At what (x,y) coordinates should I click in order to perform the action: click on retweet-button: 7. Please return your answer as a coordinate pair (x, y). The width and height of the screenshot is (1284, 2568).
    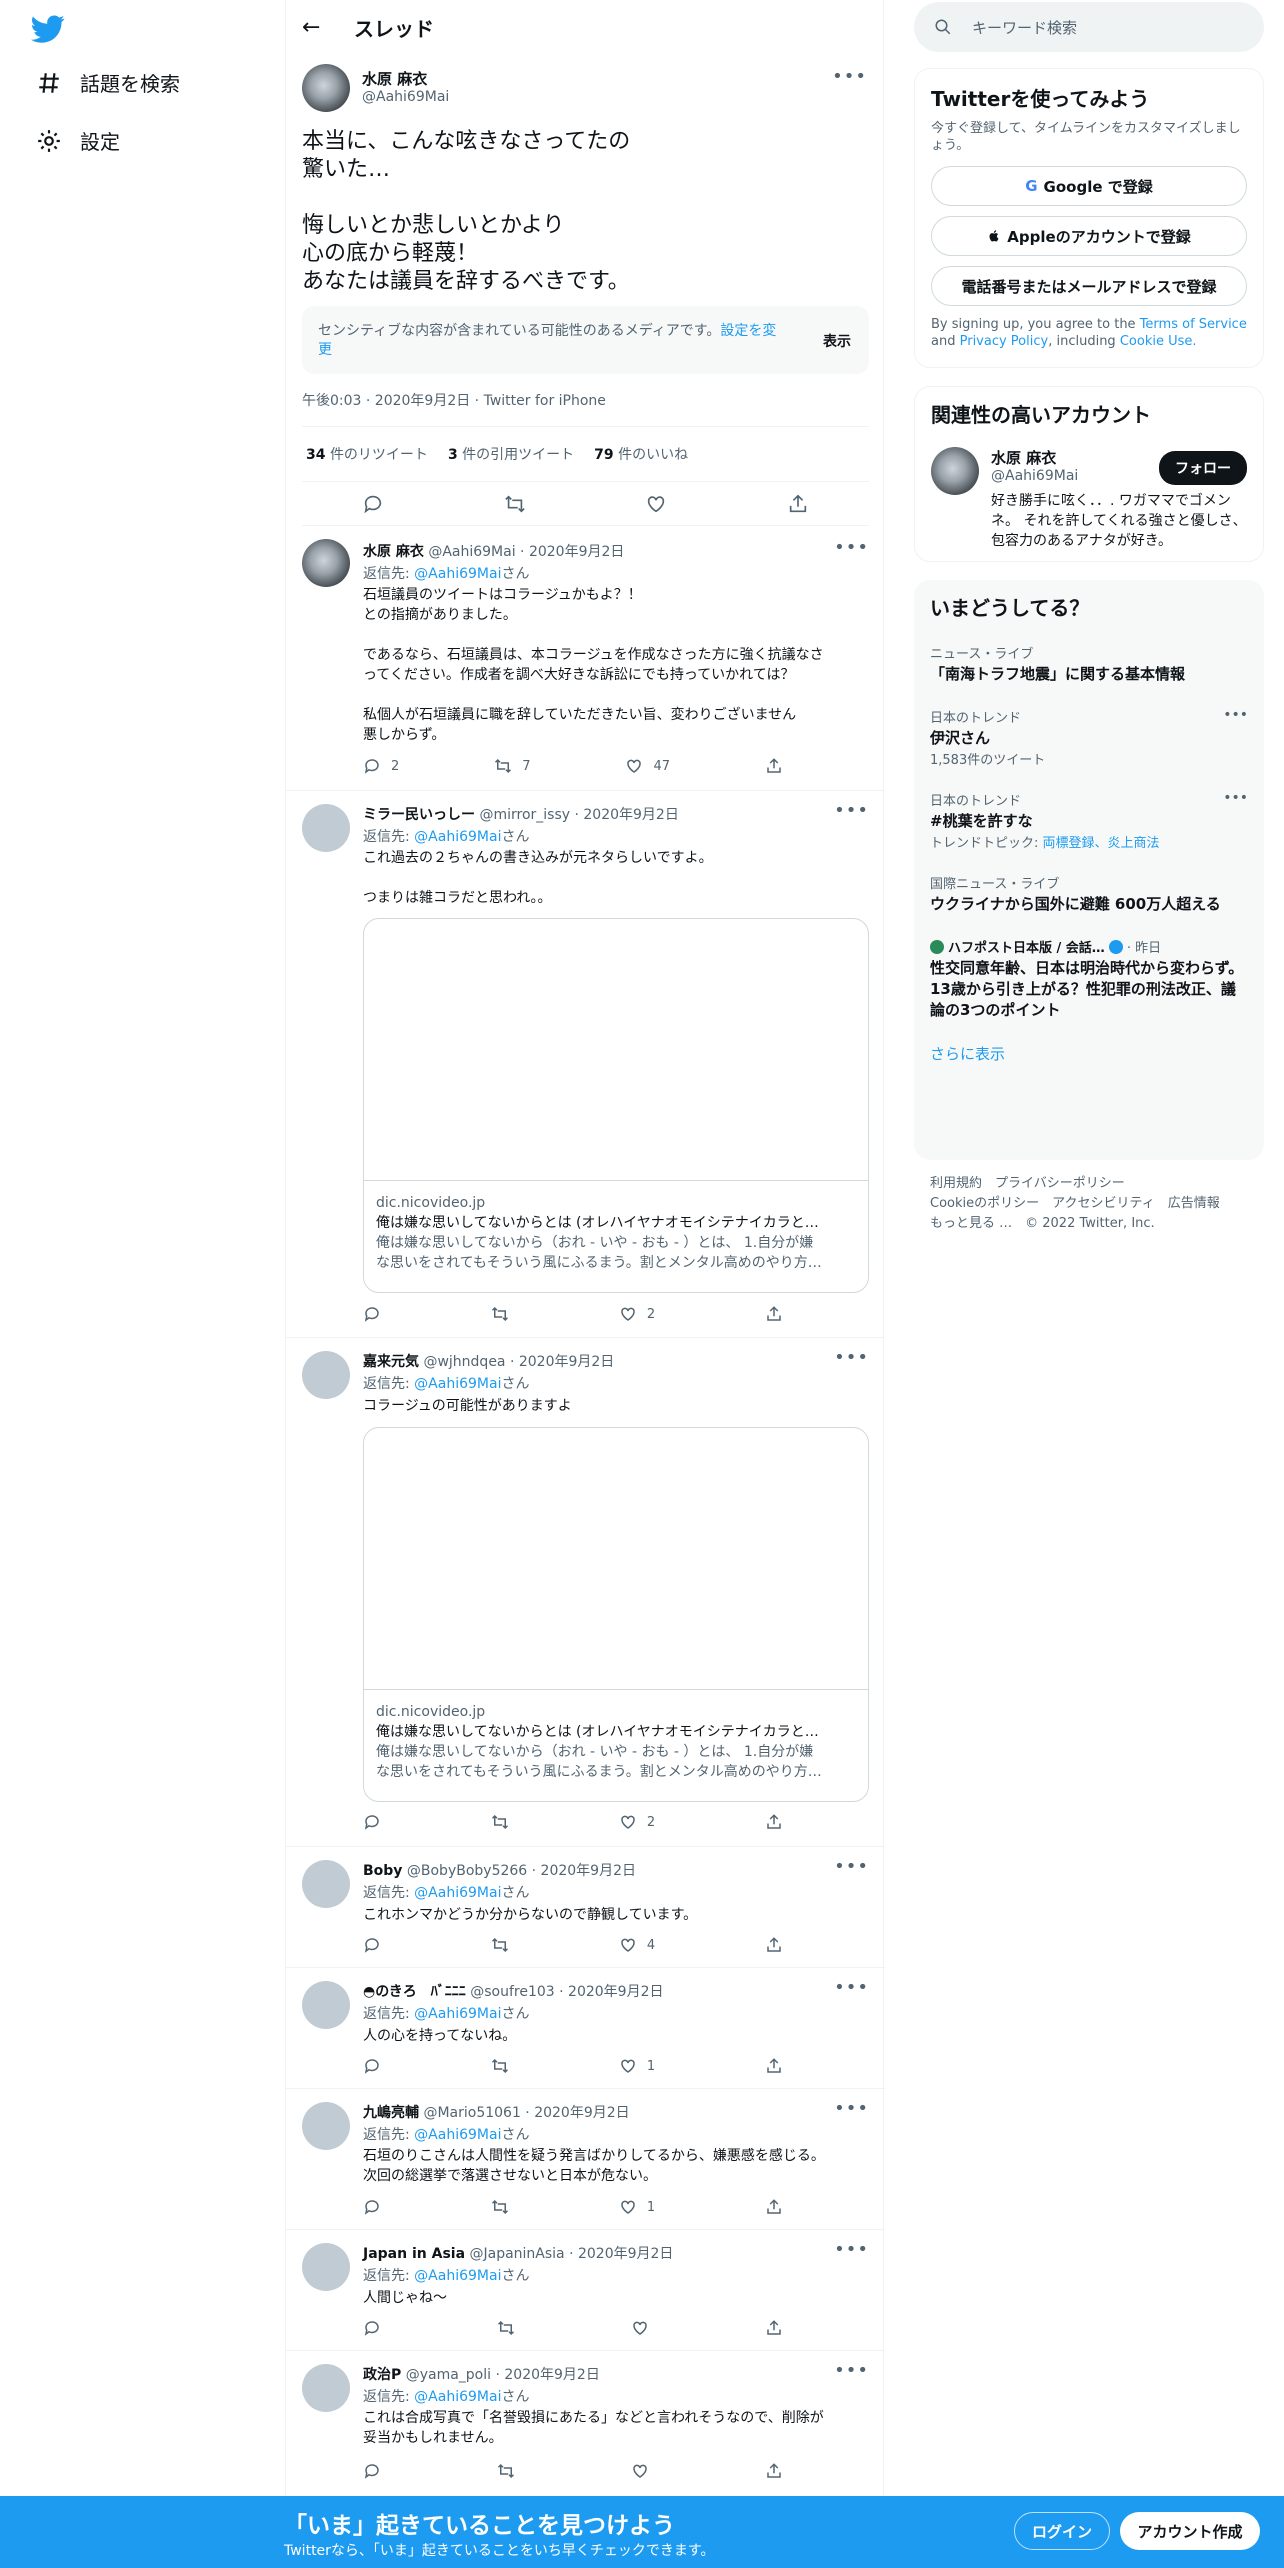
    Looking at the image, I should click on (512, 766).